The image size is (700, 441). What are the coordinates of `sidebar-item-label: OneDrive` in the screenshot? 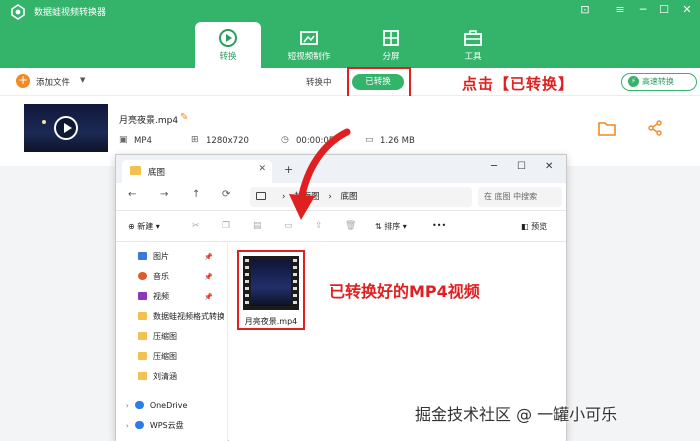 It's located at (168, 405).